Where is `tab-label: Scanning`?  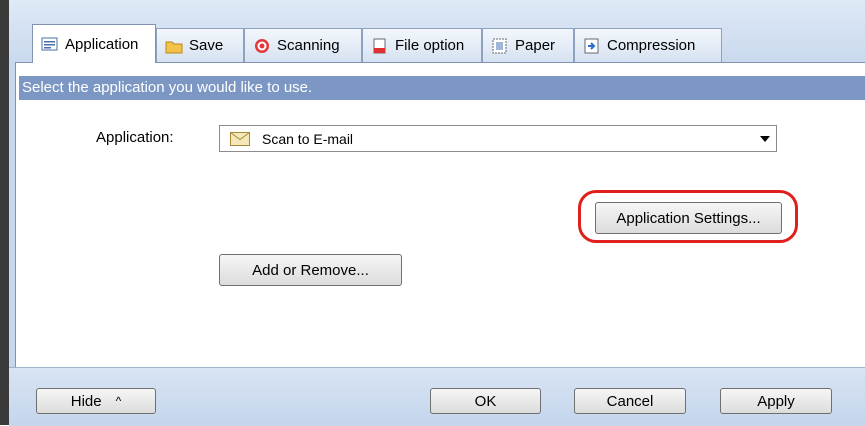
tab-label: Scanning is located at coordinates (308, 45).